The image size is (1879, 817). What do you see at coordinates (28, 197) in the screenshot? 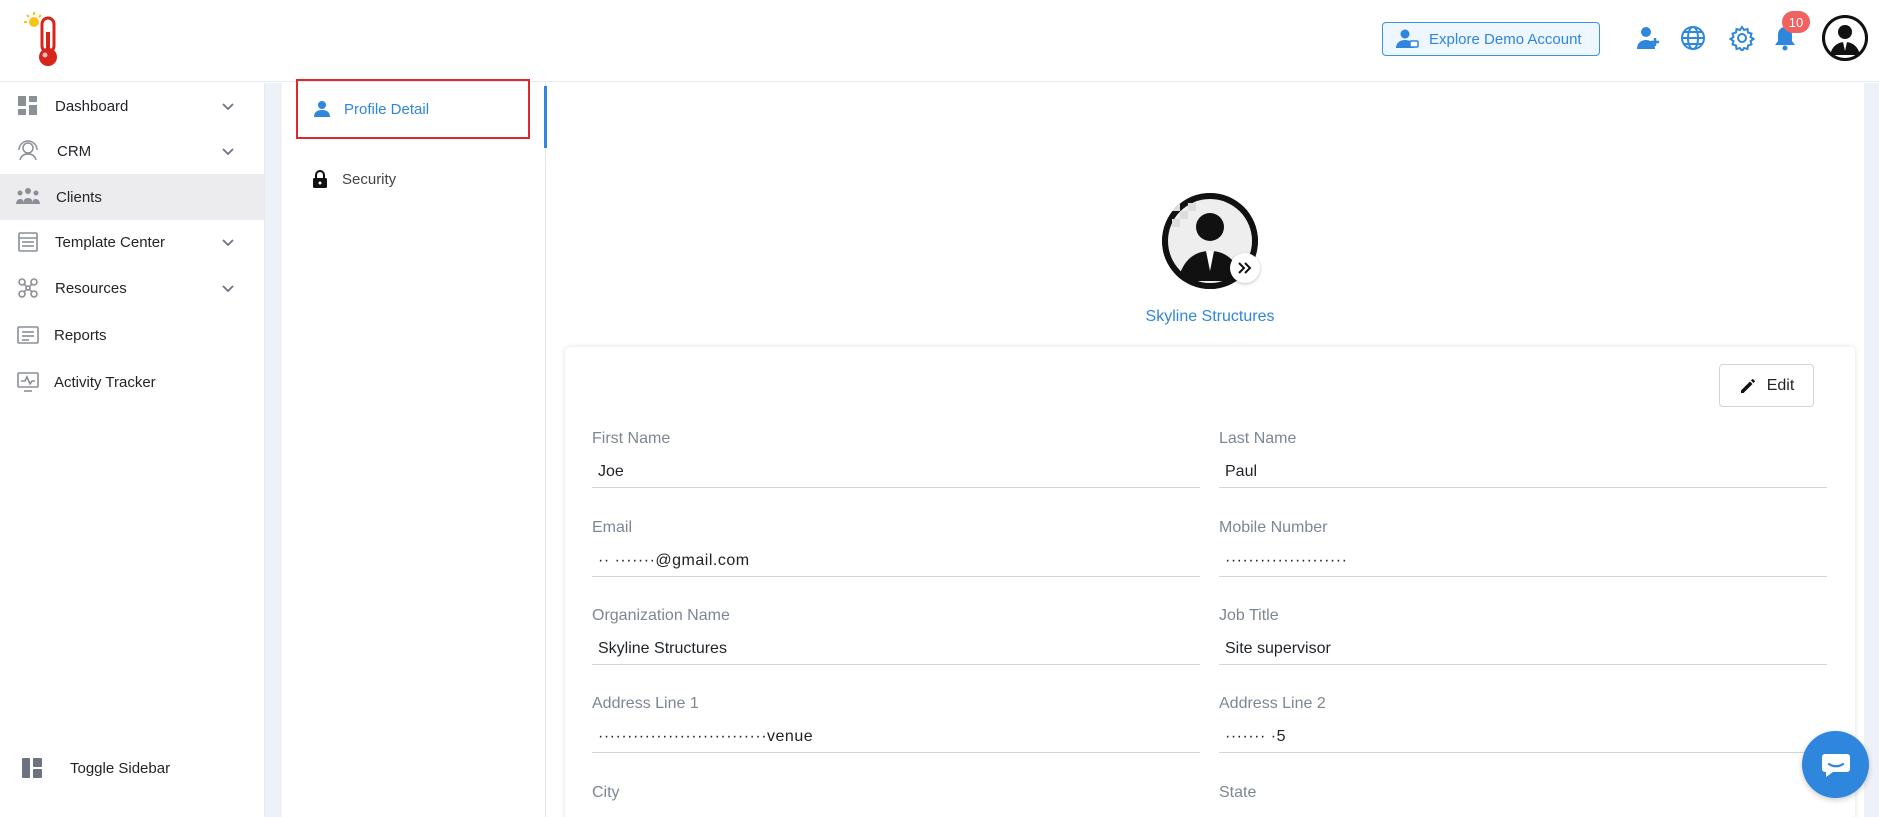
I see `clients-group-icon` at bounding box center [28, 197].